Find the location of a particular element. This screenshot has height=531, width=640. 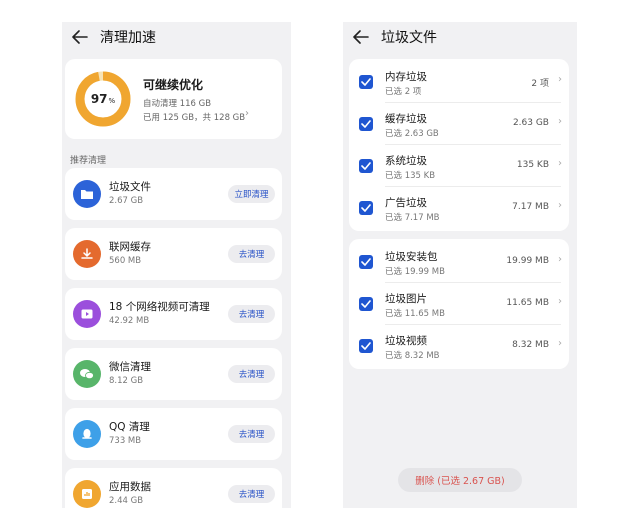

recommend-item: 微信清理 8.12 GB 去清理 is located at coordinates (173, 374).